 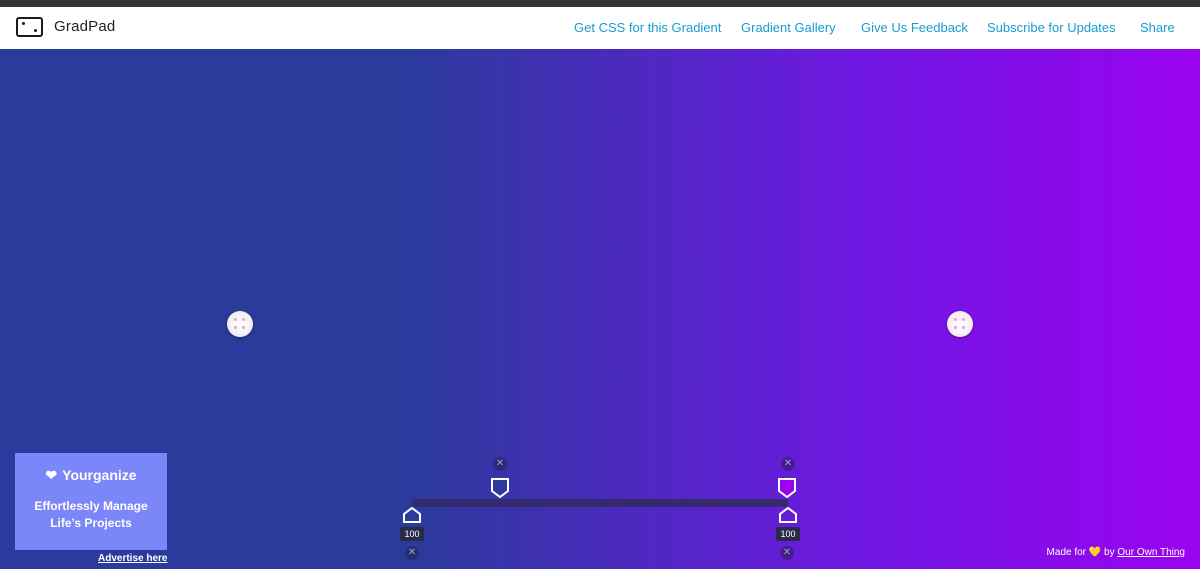 What do you see at coordinates (1066, 552) in the screenshot?
I see `made-for-text: Made for` at bounding box center [1066, 552].